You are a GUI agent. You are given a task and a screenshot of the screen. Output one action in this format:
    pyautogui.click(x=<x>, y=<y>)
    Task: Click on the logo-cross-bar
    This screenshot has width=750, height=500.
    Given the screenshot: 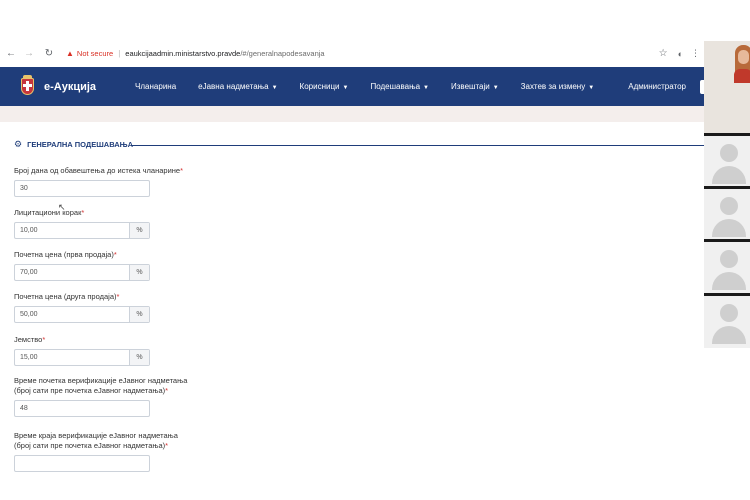 What is the action you would take?
    pyautogui.click(x=27, y=85)
    